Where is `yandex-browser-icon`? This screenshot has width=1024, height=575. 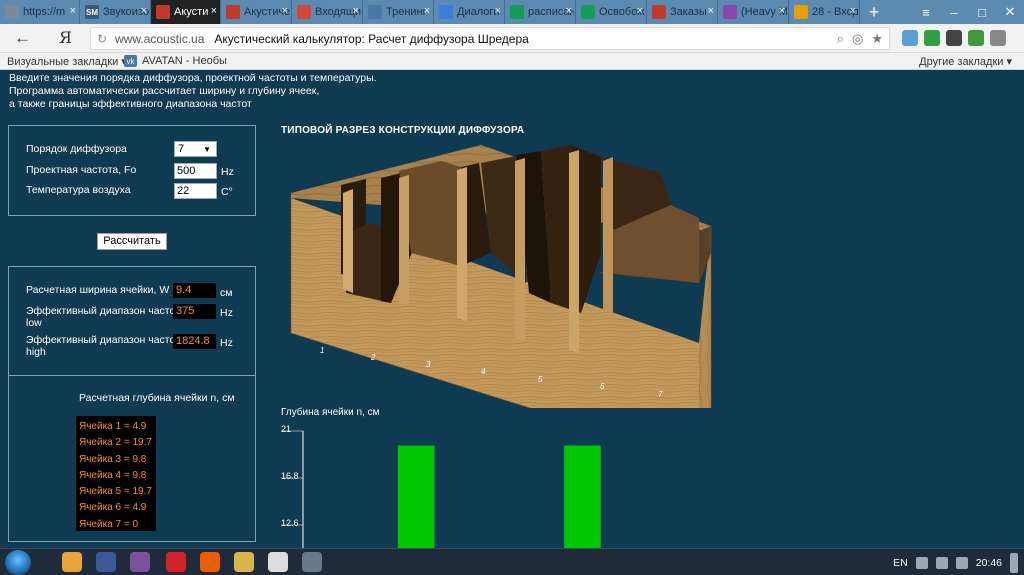
yandex-browser-icon is located at coordinates (278, 562).